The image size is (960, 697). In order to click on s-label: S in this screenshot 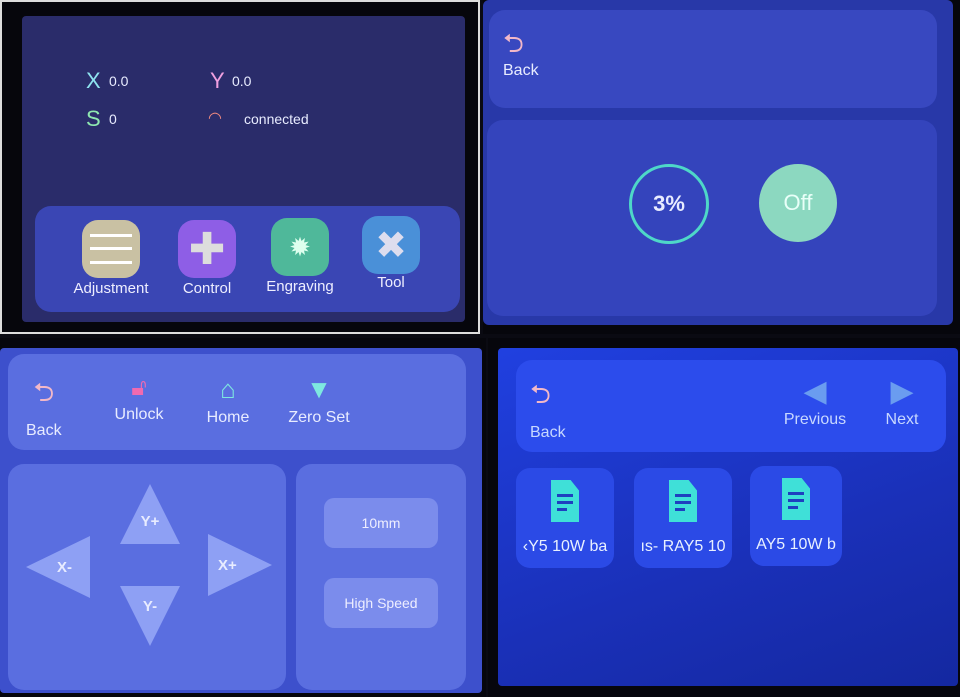, I will do `click(93, 118)`.